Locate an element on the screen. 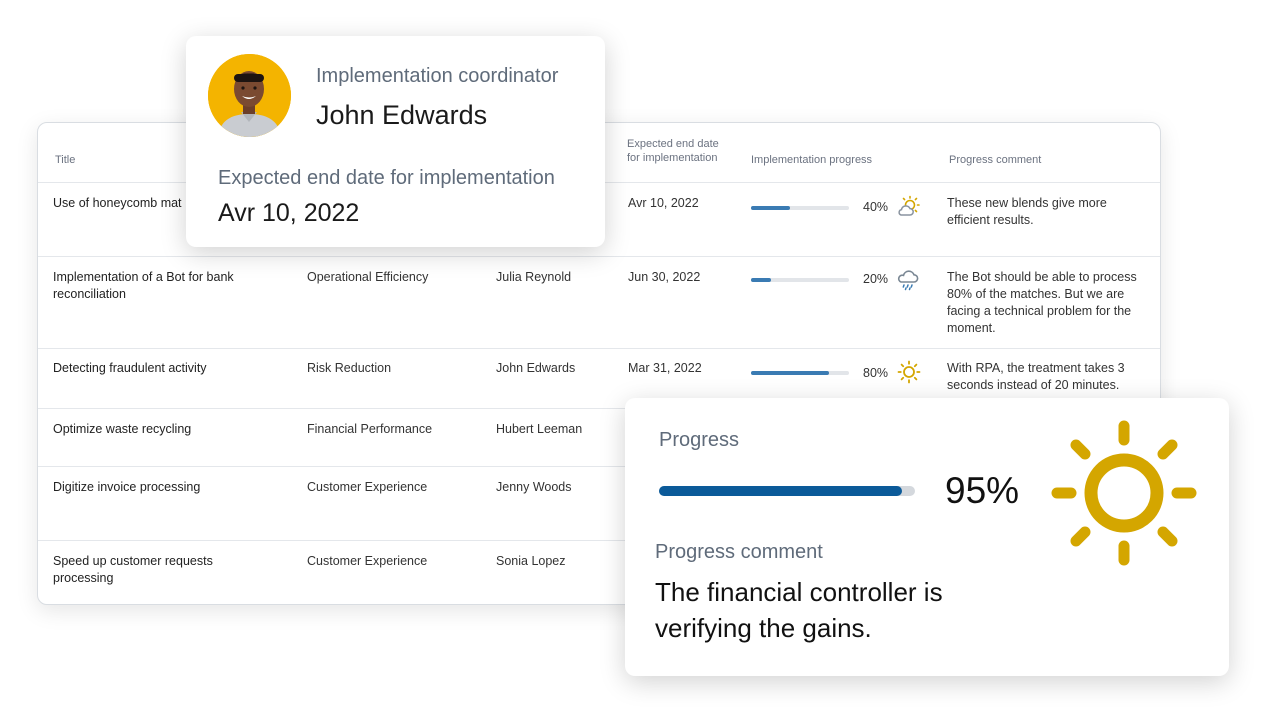 This screenshot has height=713, width=1266. row-coordinator: Hubert Leeman is located at coordinates (539, 429).